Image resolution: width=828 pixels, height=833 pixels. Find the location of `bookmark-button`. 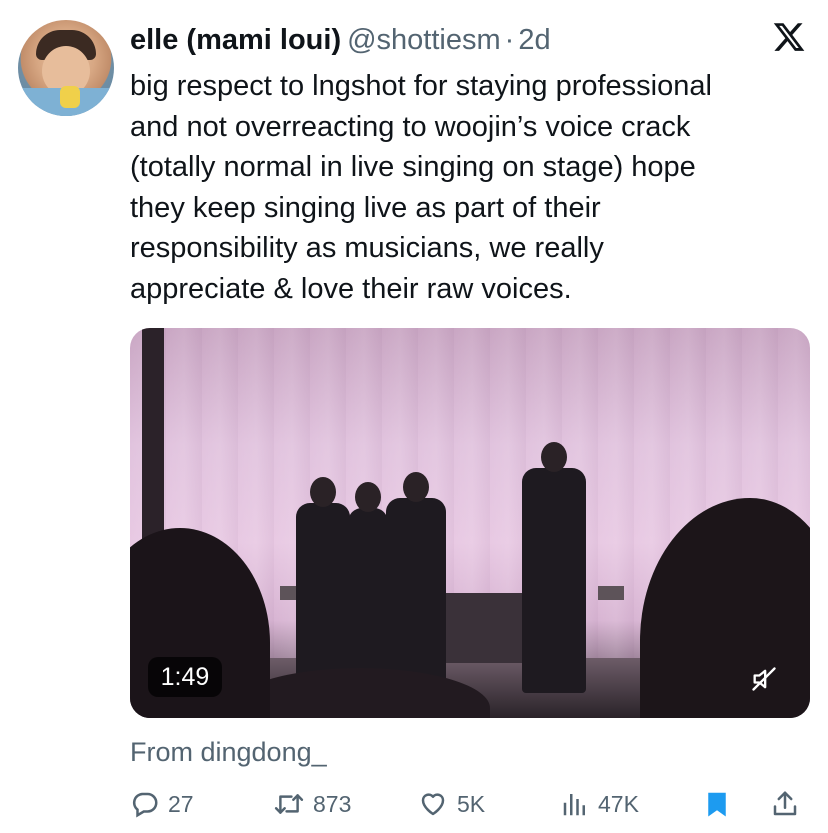

bookmark-button is located at coordinates (717, 804).